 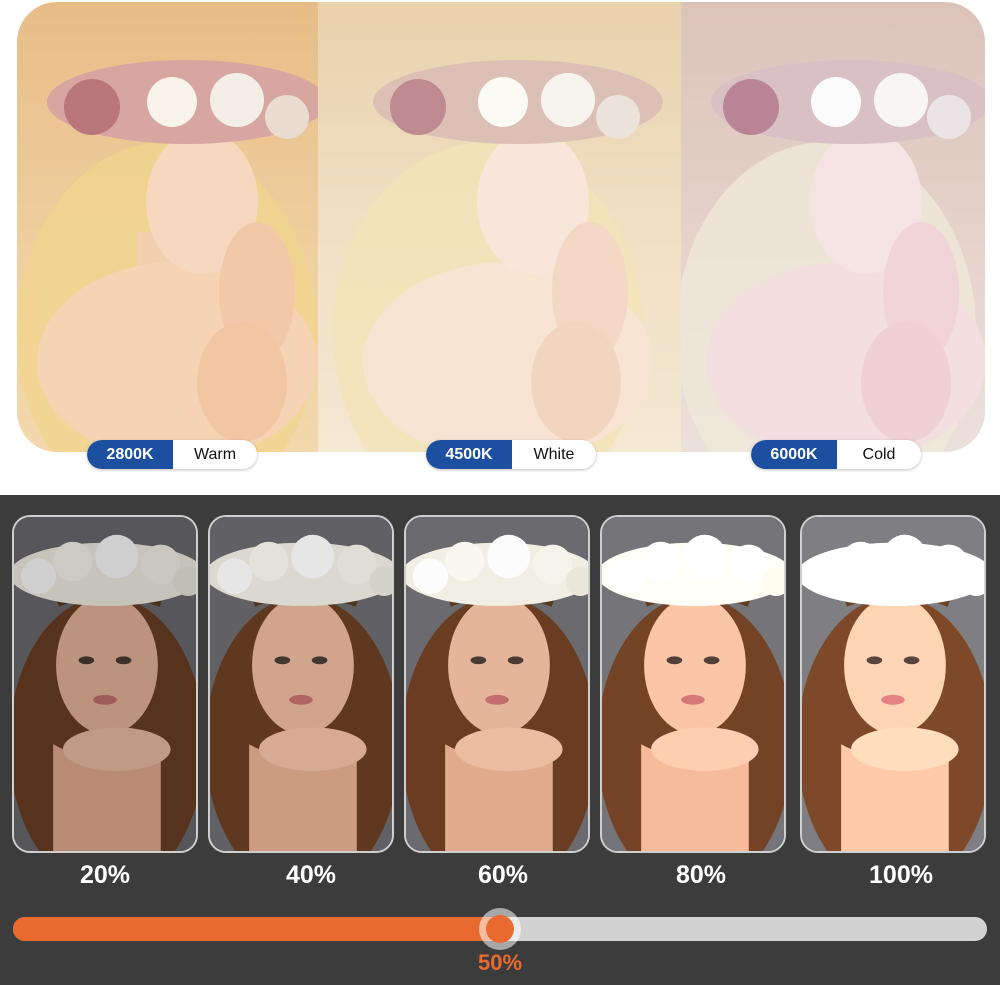 What do you see at coordinates (469, 454) in the screenshot?
I see `kelvin-badge: 4500K` at bounding box center [469, 454].